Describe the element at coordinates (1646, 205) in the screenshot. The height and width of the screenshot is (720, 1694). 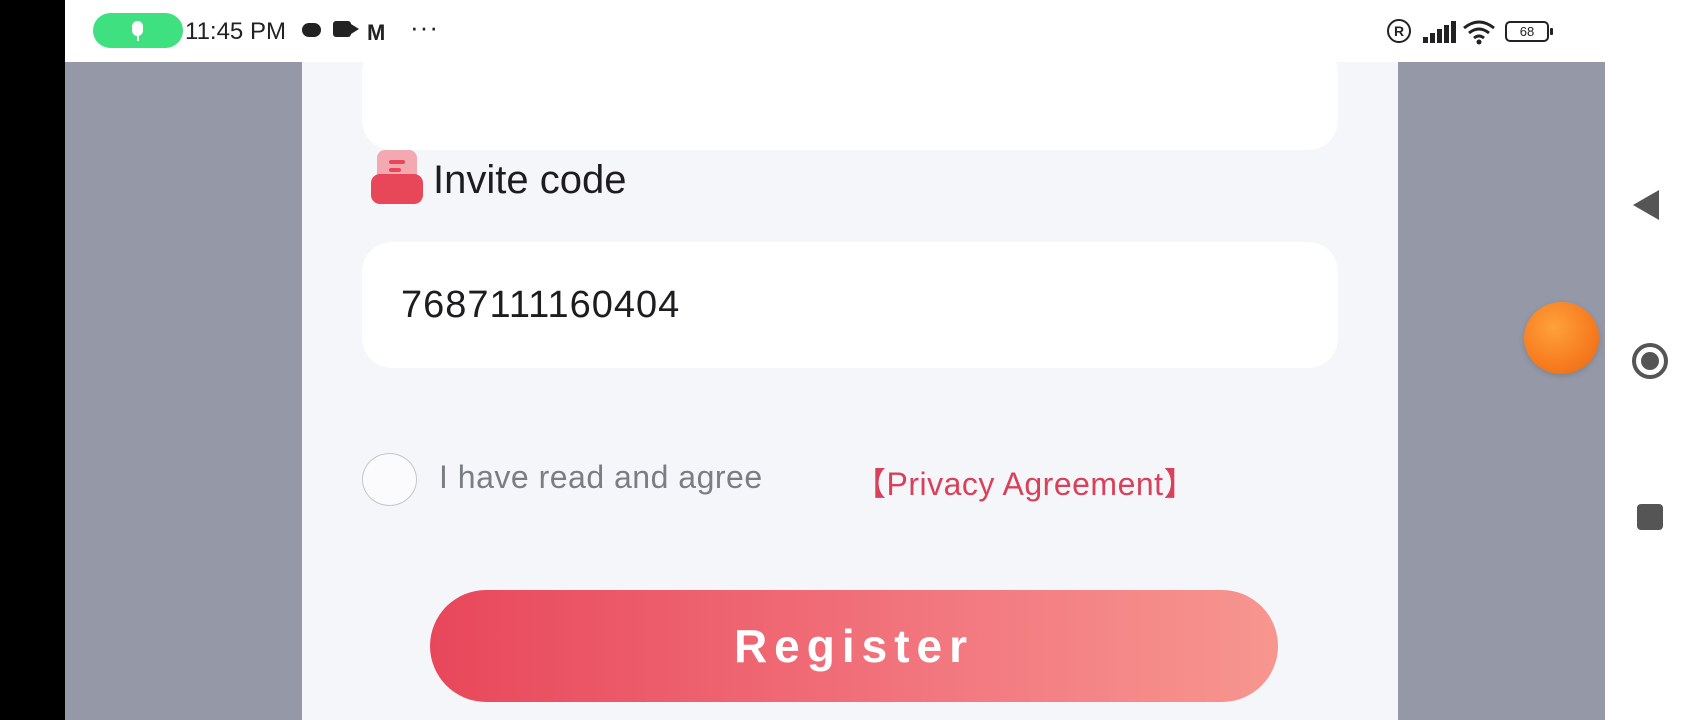
I see `back-icon` at that location.